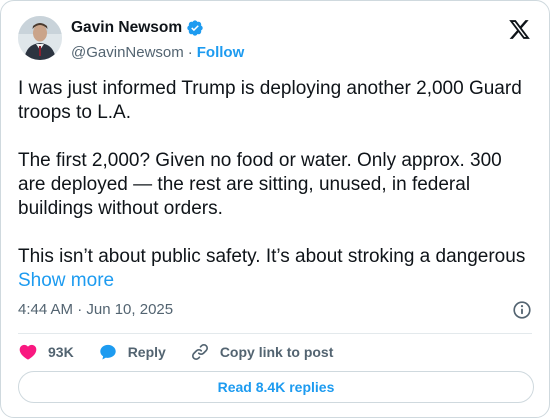  I want to click on x-logo-icon, so click(519, 29).